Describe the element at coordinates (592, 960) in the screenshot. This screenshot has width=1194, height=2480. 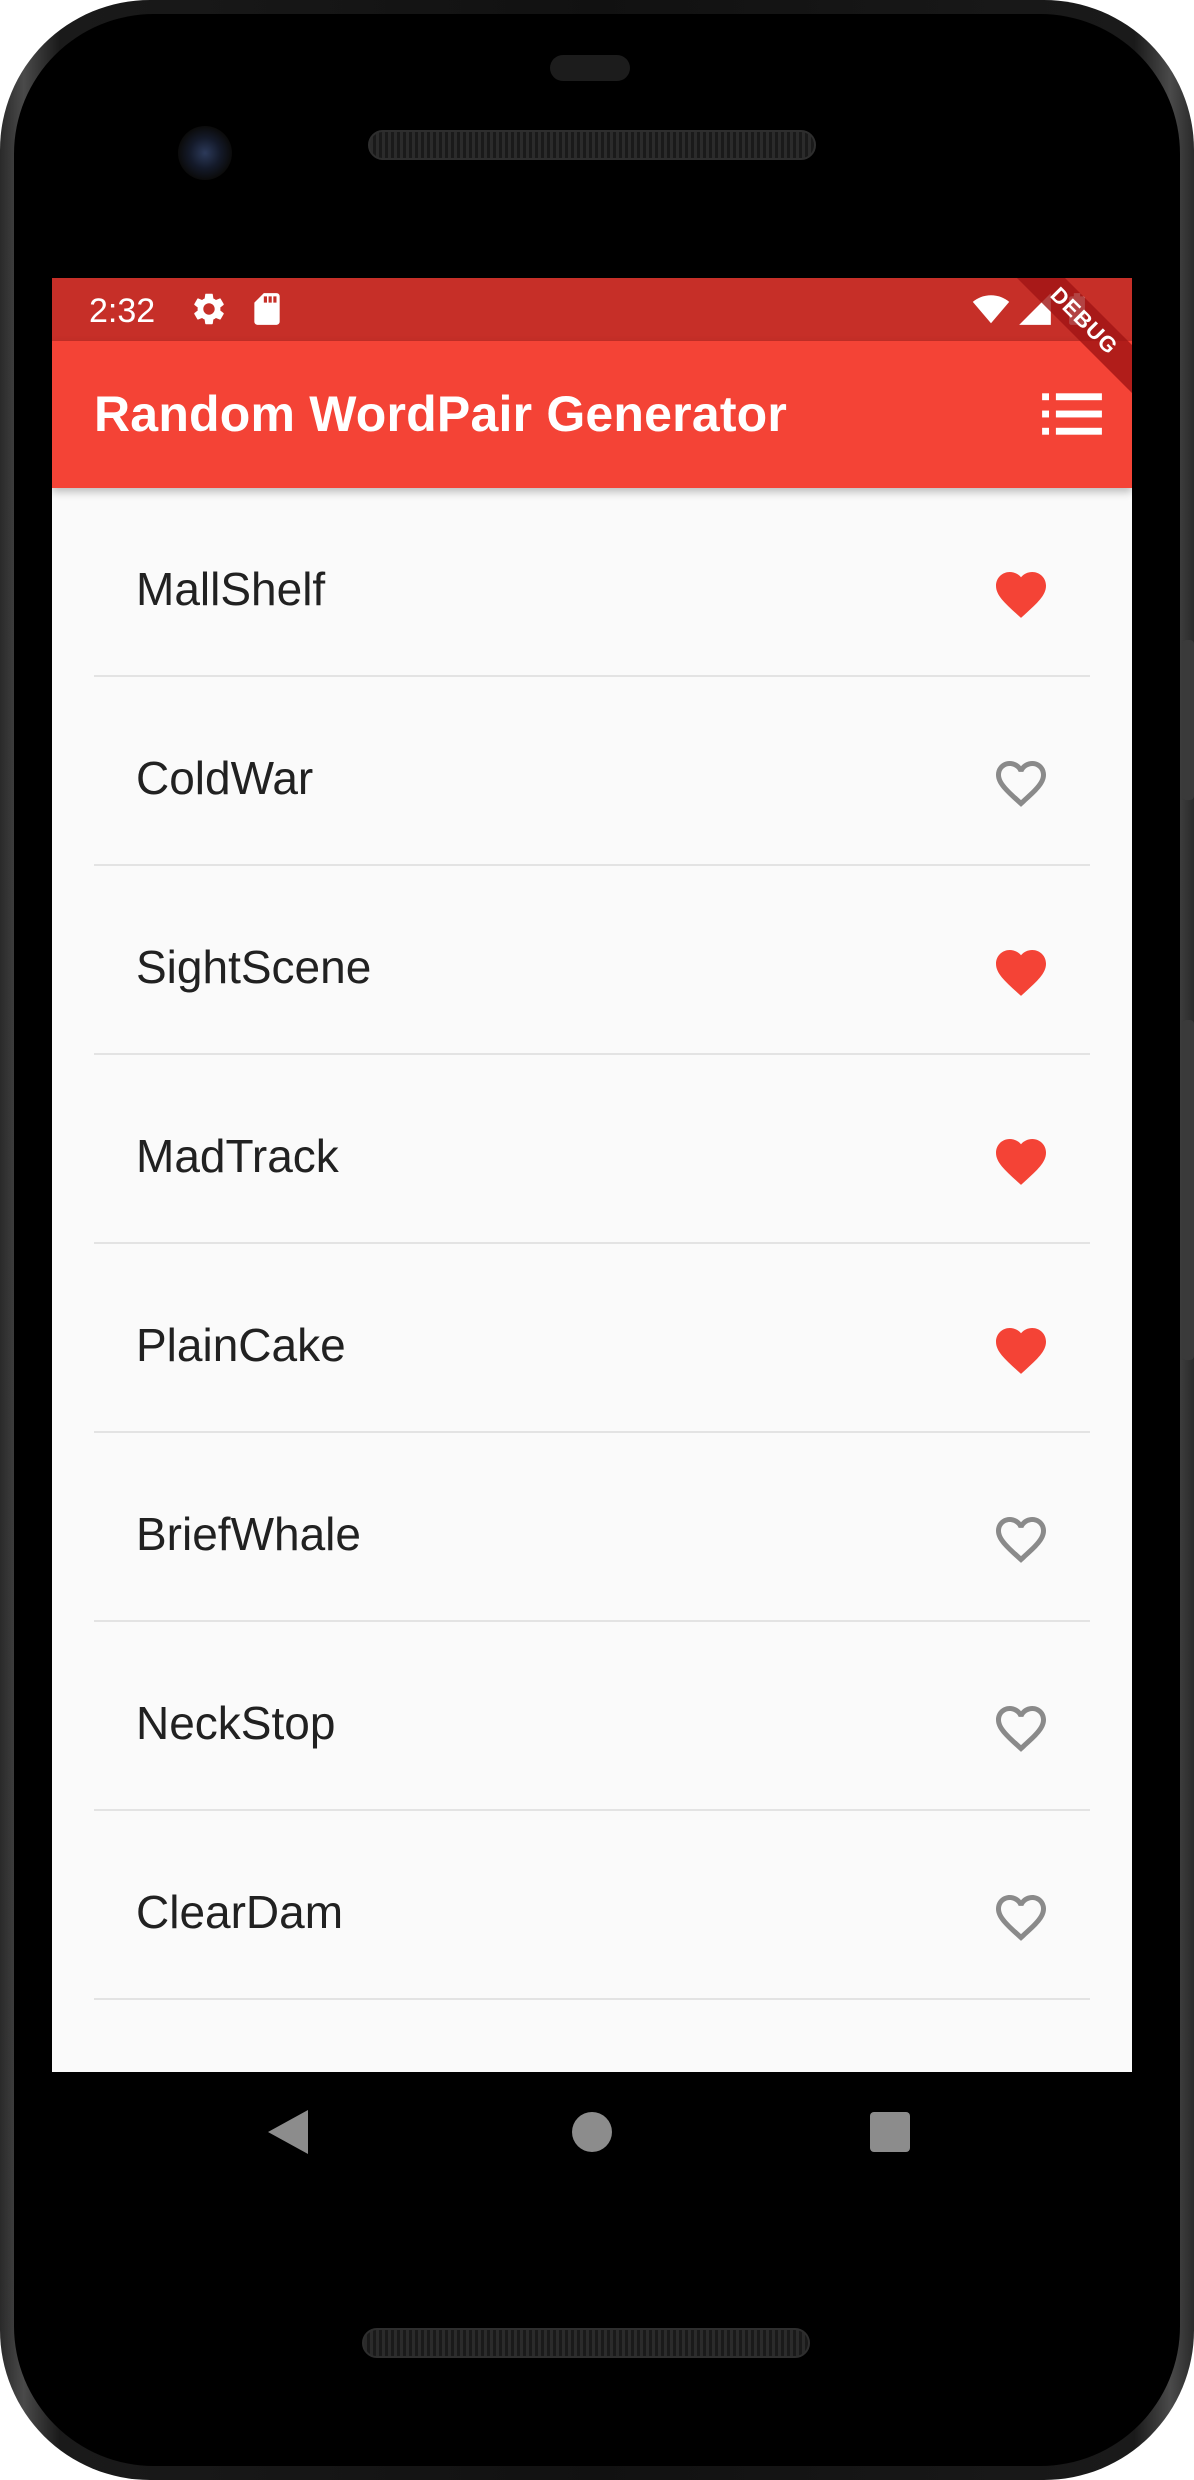
I see `list-item: SightScene` at that location.